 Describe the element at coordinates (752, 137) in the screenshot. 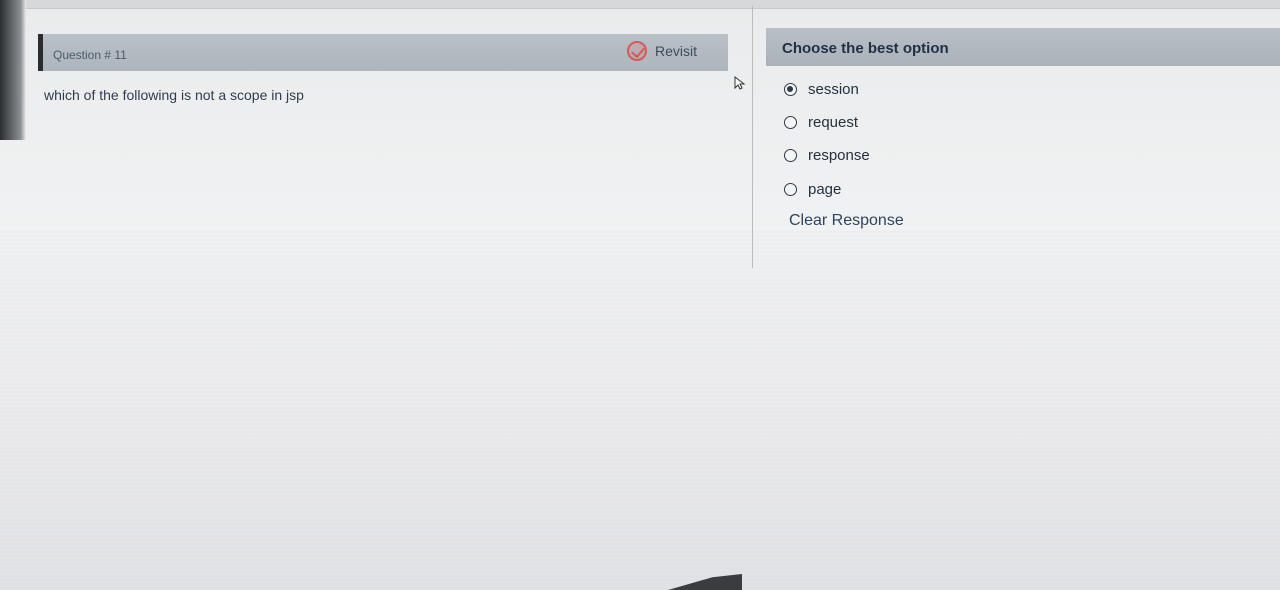

I see `panel-divider` at that location.